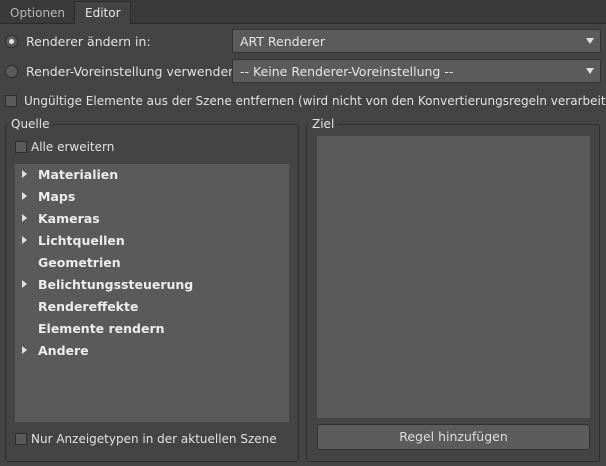 The width and height of the screenshot is (606, 466). I want to click on tree-item-label: Rendereffekte, so click(88, 306).